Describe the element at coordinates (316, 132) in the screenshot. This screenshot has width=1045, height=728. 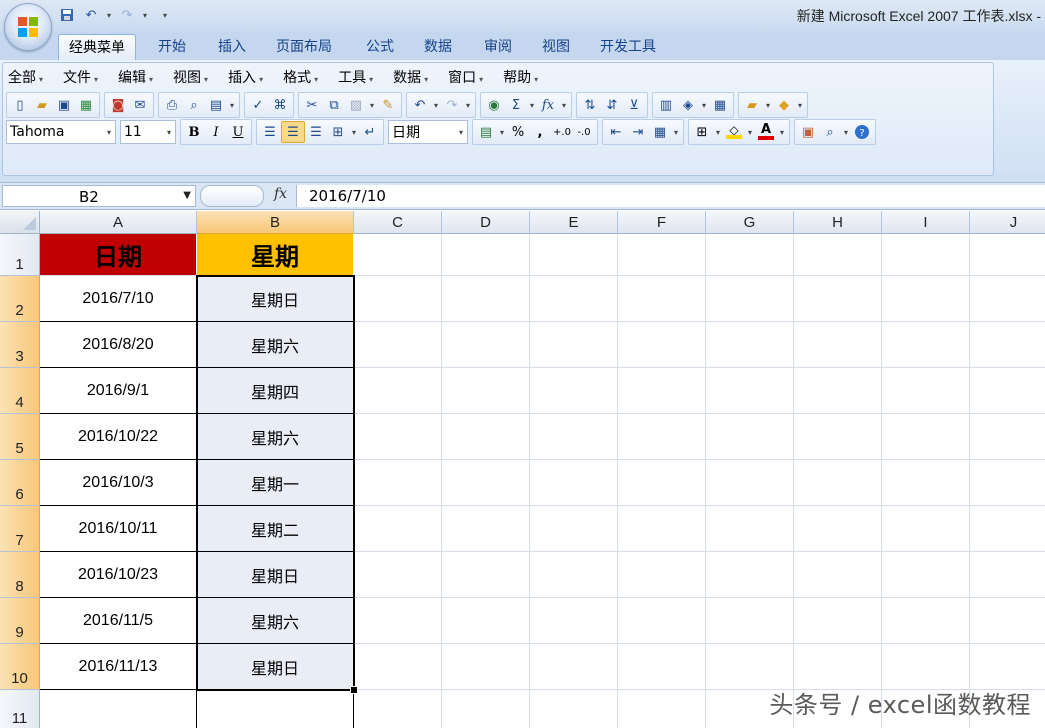
I see `align-right-icon: ☰` at that location.